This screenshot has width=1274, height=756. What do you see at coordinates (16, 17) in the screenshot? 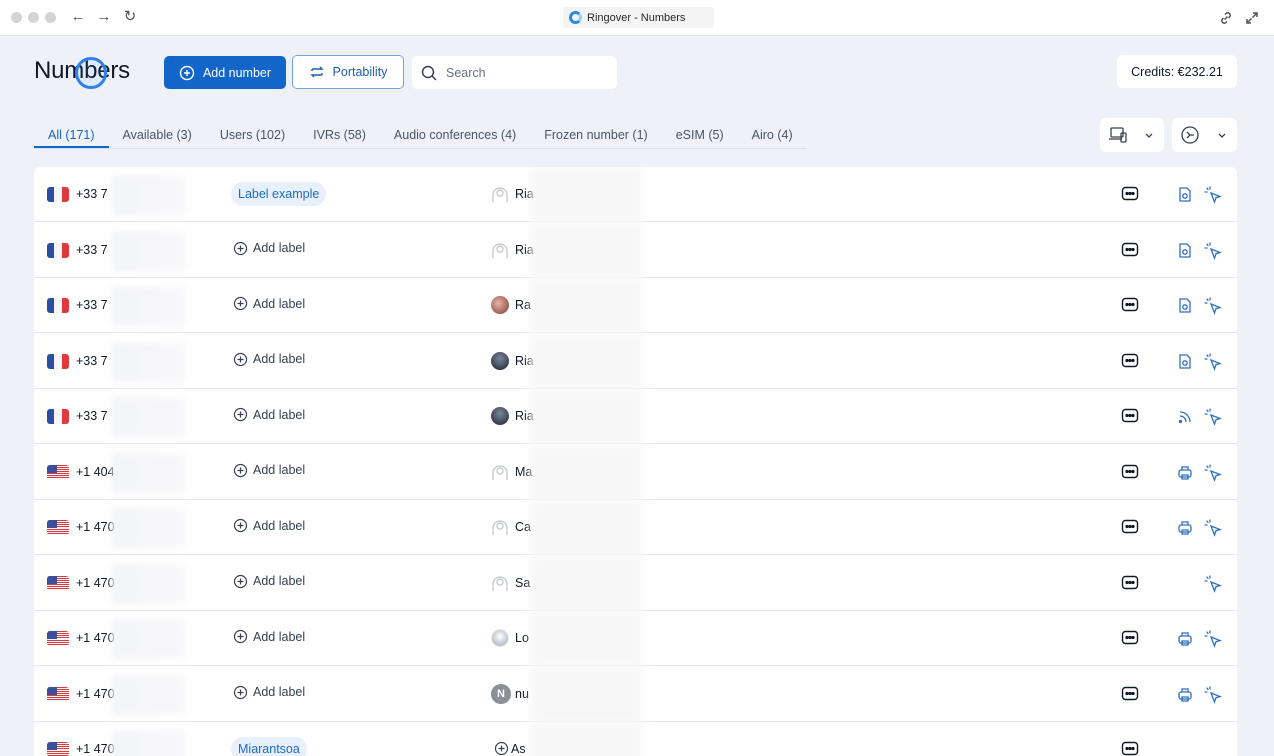
I see `close-window-dot` at bounding box center [16, 17].